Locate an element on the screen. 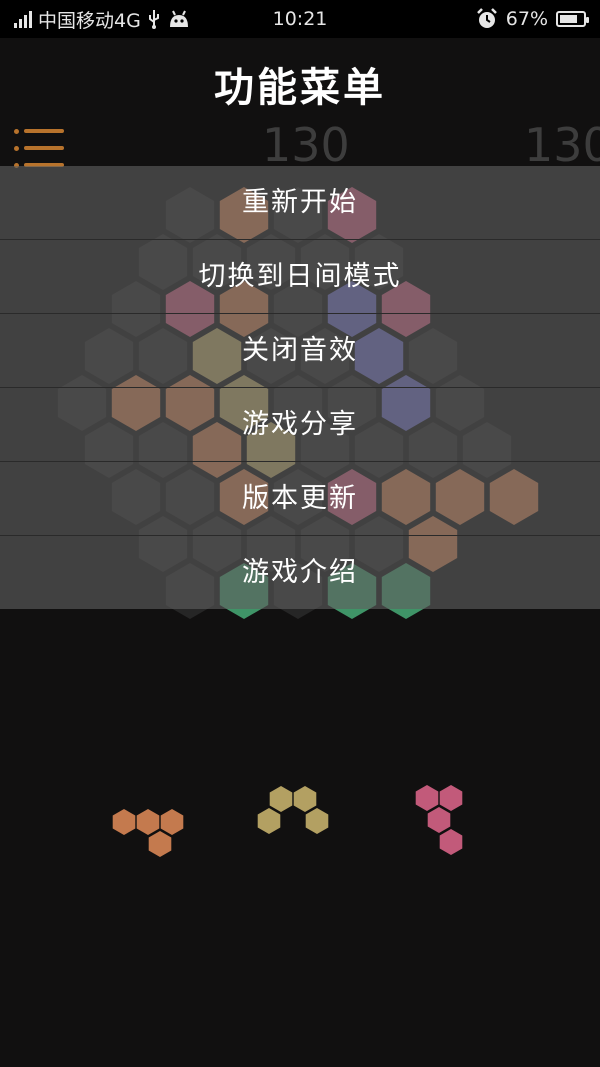 The width and height of the screenshot is (600, 1067). carrier-label: 中国移动4G is located at coordinates (89, 20).